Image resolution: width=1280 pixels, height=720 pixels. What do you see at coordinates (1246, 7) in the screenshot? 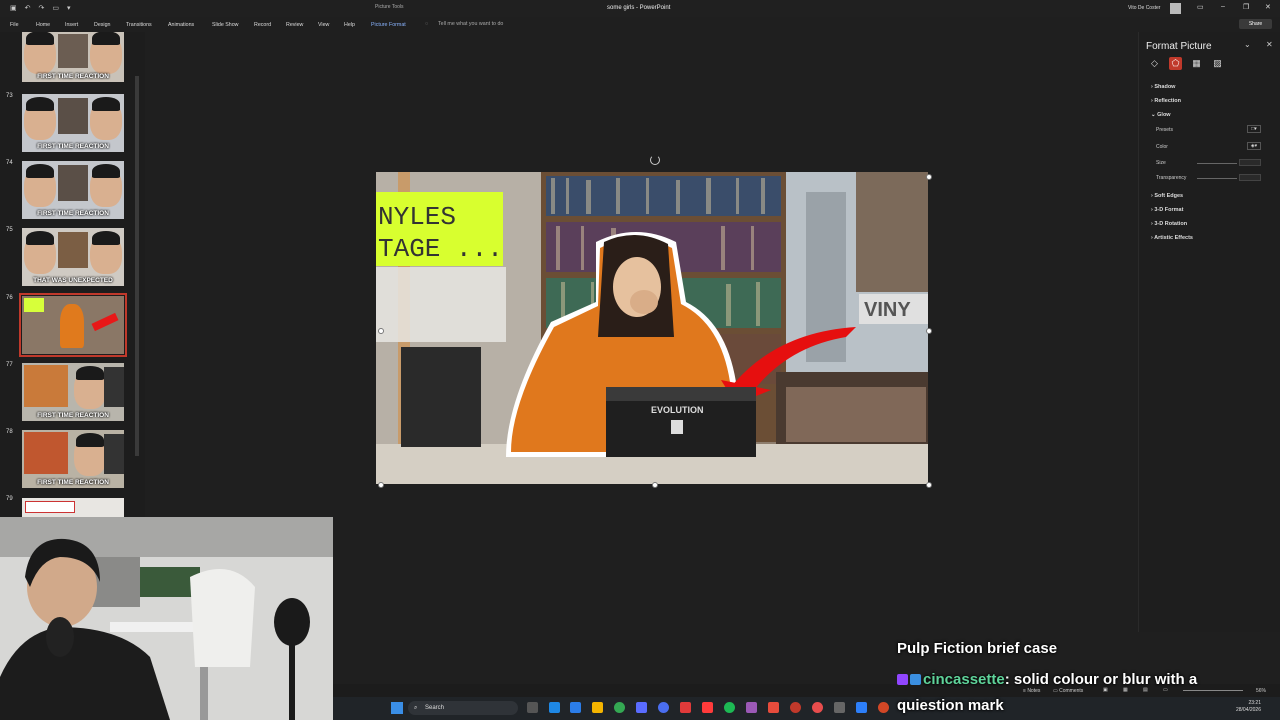
I see `maximize-icon: ❐` at bounding box center [1246, 7].